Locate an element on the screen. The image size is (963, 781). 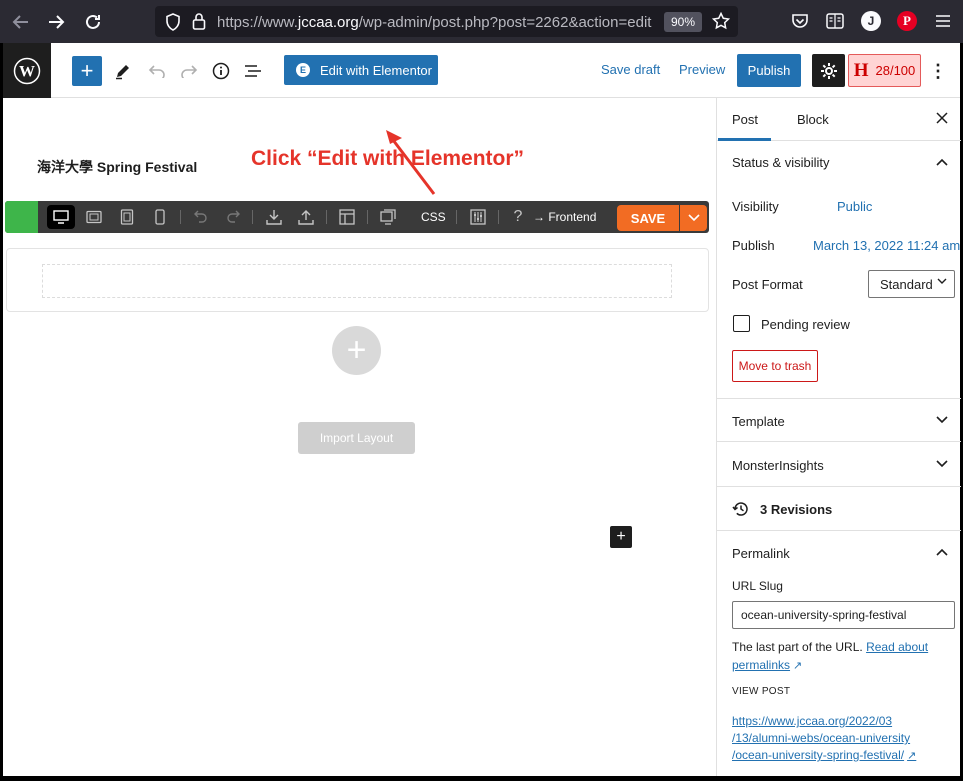
url-slug-label: URL Slug is located at coordinates (757, 586).